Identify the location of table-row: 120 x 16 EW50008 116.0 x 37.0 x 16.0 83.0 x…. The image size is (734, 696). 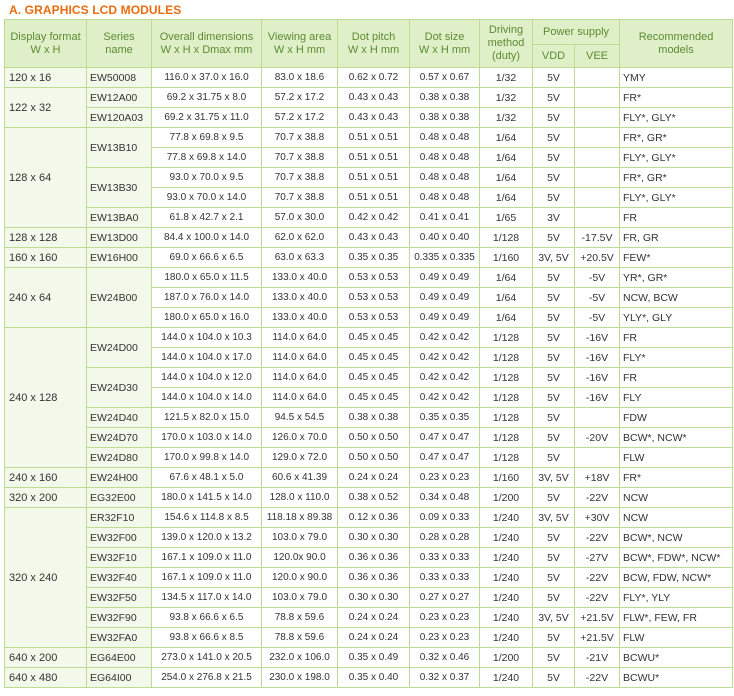
(369, 77).